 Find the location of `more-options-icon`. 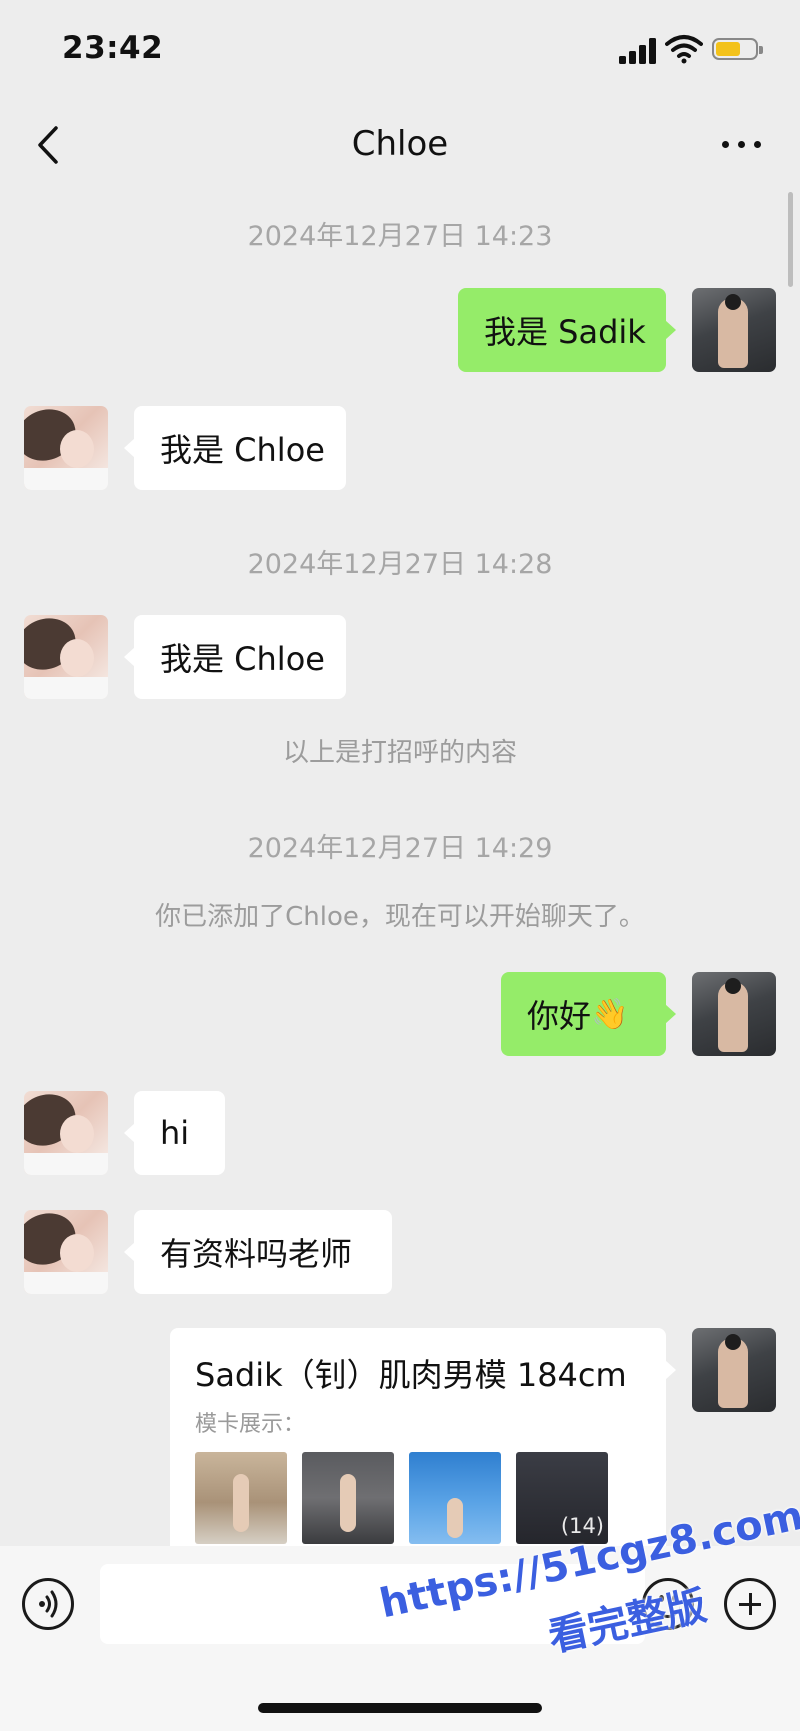

more-options-icon is located at coordinates (742, 144).